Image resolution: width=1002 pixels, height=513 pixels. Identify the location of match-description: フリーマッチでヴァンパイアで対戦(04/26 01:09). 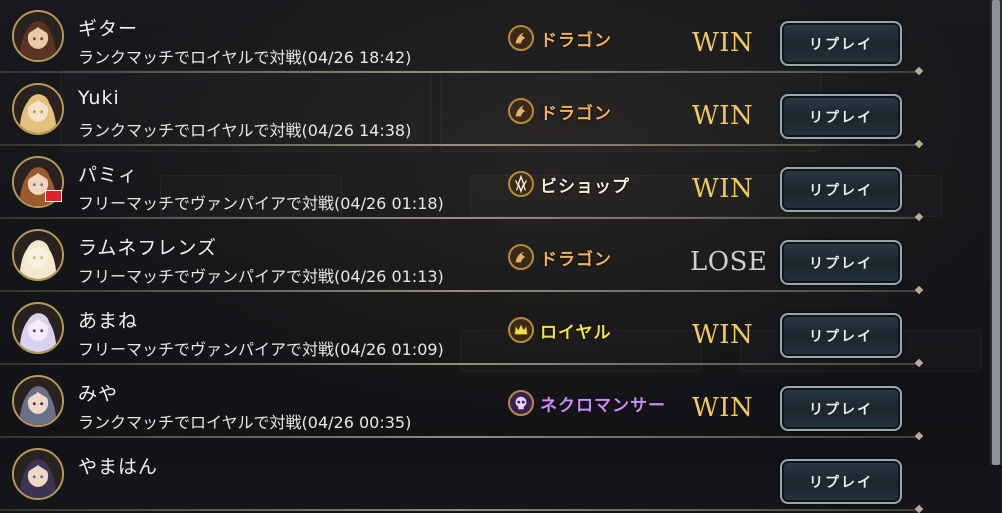
(261, 349).